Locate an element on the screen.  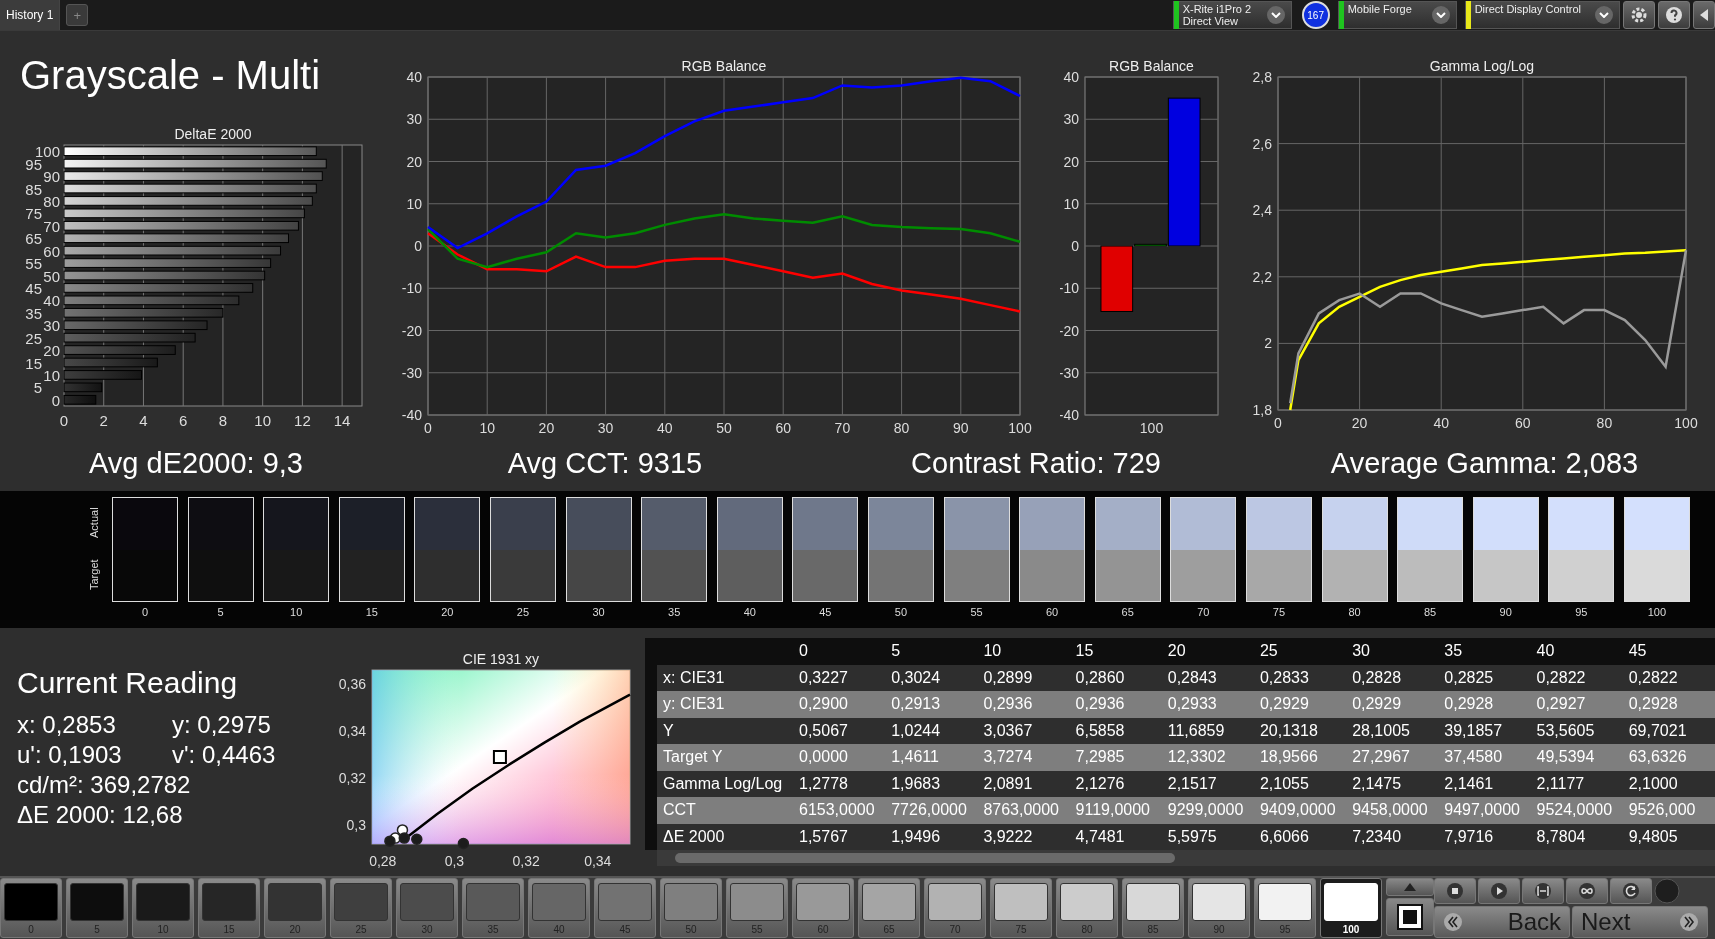
axis-tick-label: 0,28 is located at coordinates (383, 861).